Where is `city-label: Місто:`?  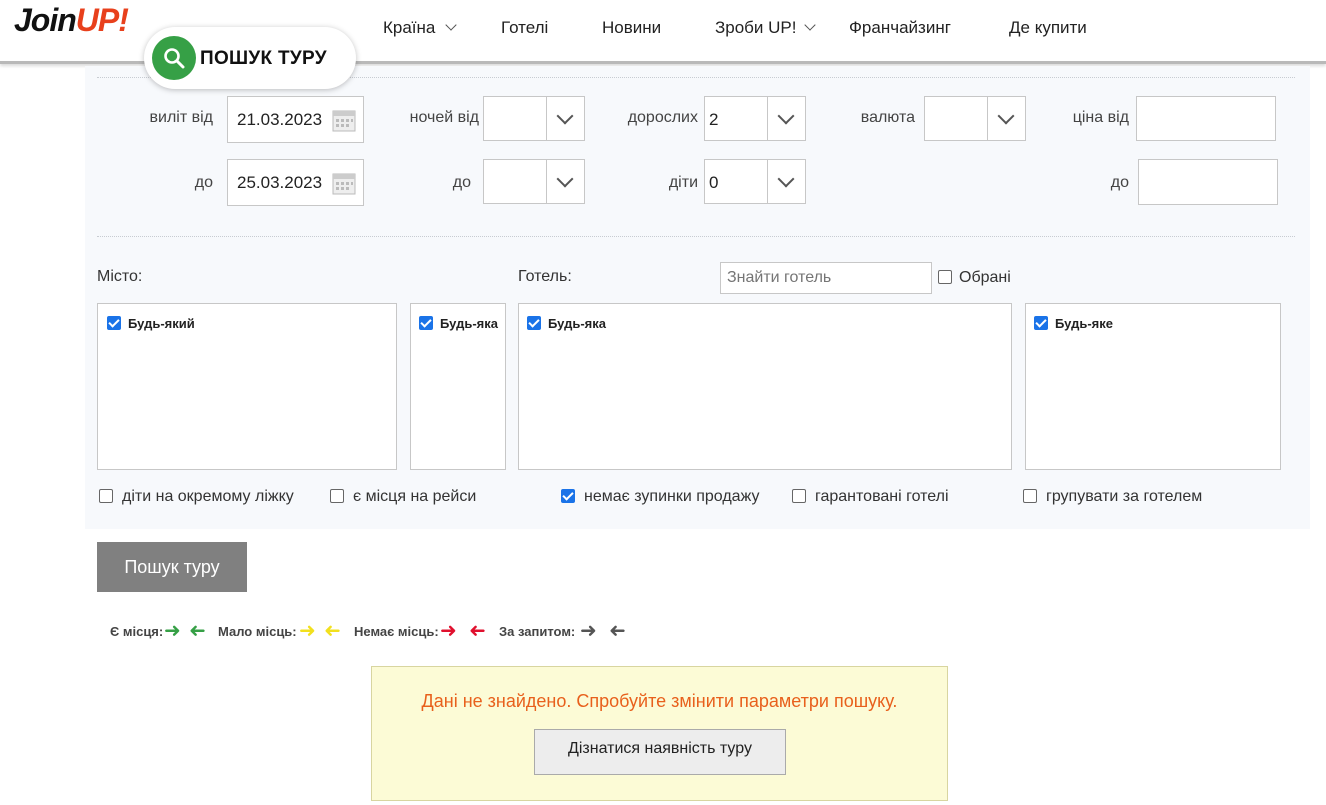
city-label: Місто: is located at coordinates (120, 276).